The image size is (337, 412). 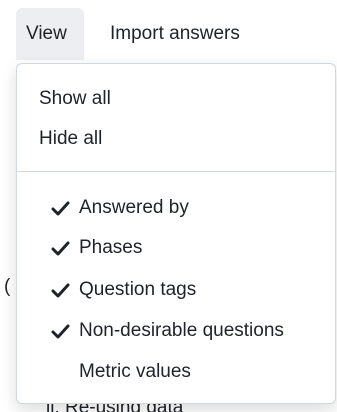 I want to click on toggle-phases: Phases, so click(x=176, y=248).